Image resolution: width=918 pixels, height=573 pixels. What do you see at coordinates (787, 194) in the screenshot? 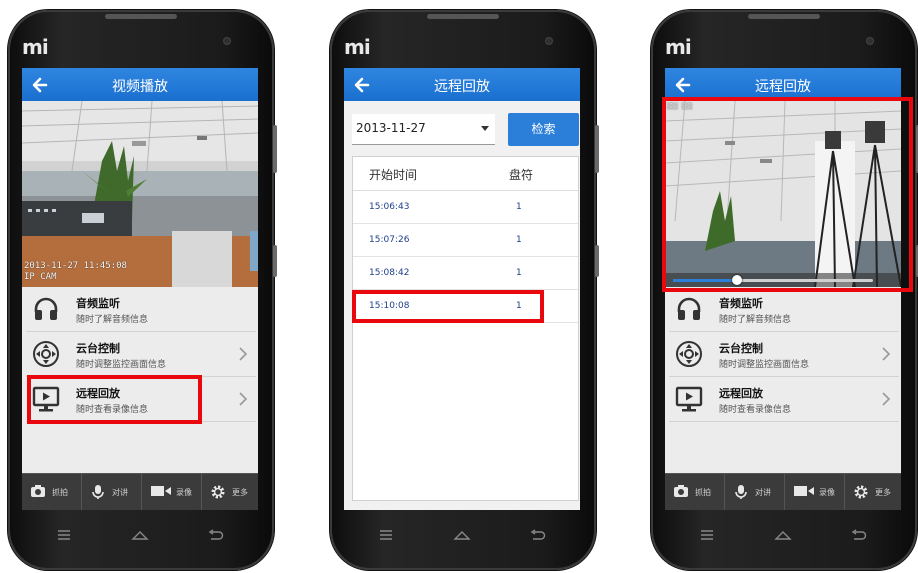
I see `highlight-playback-video` at bounding box center [787, 194].